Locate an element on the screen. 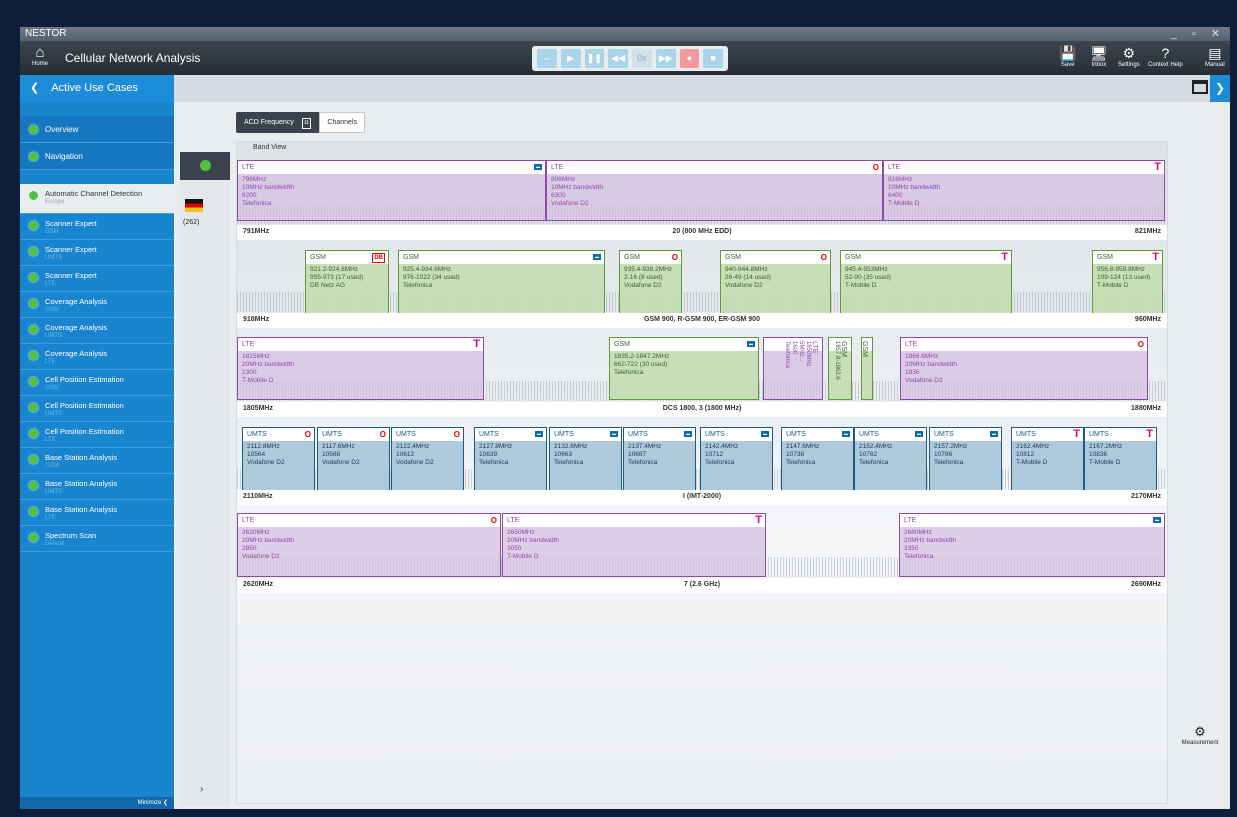 This screenshot has width=1237, height=817. sidebar-item-spectrum-scan: Spectrum Scan Default is located at coordinates (97, 539).